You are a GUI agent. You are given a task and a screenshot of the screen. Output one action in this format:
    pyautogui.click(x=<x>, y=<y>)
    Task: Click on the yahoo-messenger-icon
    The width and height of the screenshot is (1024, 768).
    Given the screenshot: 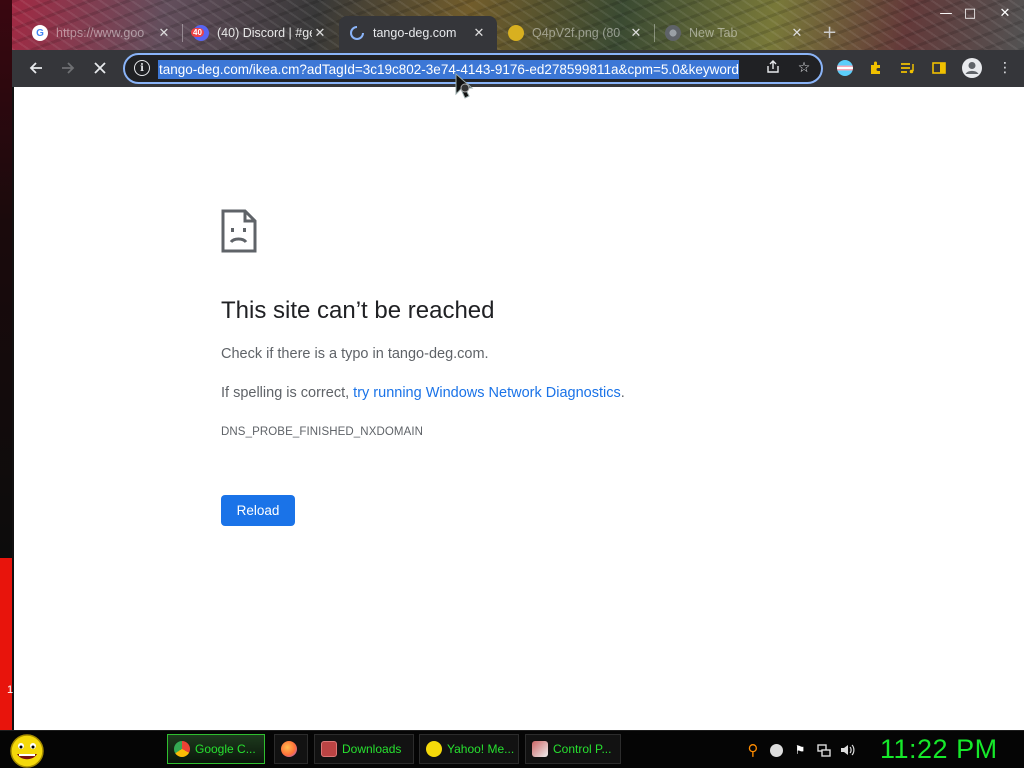 What is the action you would take?
    pyautogui.click(x=434, y=749)
    